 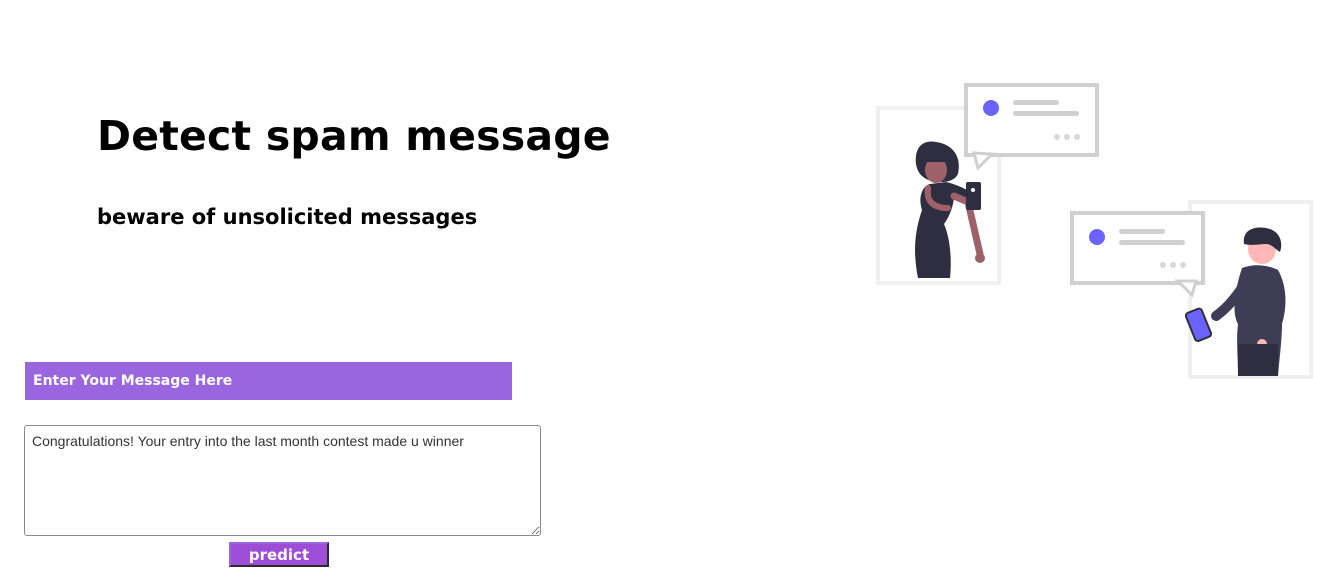 I want to click on predict-button: predict, so click(x=279, y=554).